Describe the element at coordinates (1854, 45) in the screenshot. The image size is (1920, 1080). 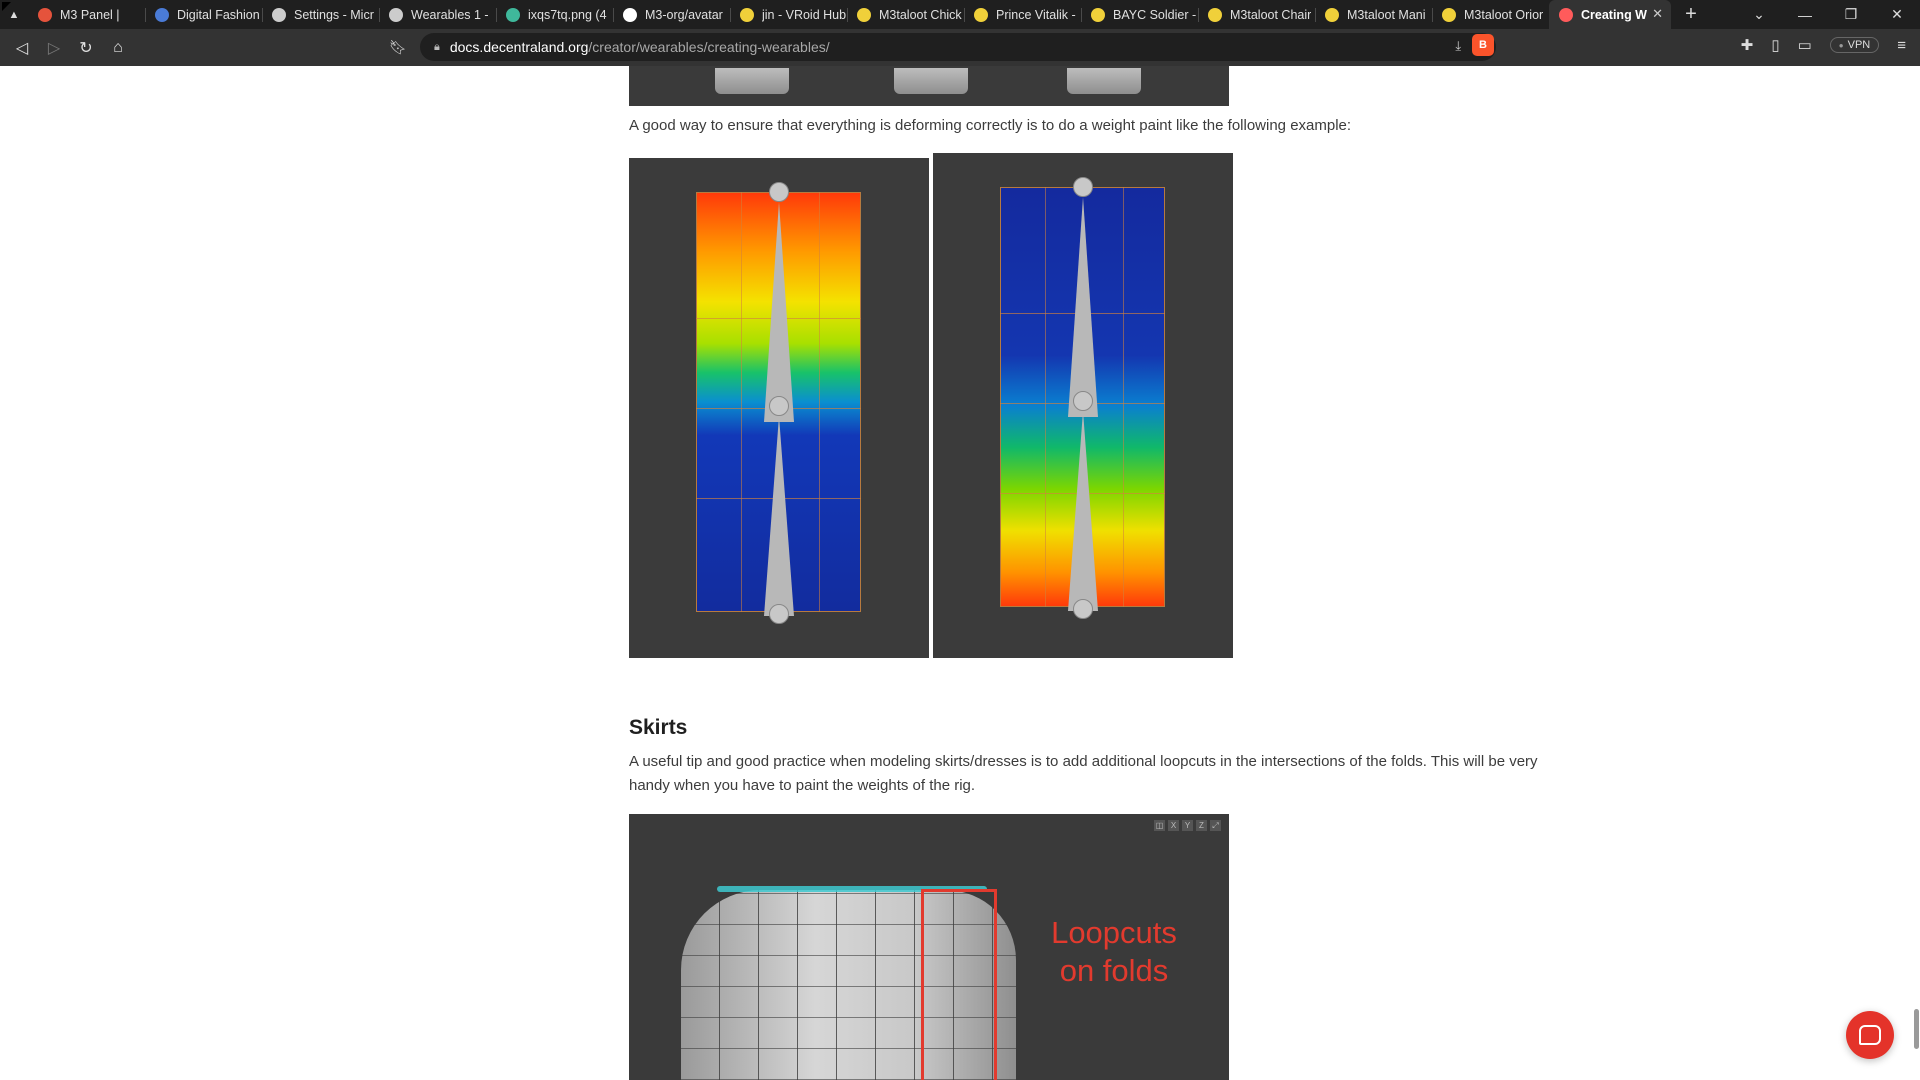
I see `vpn-button: VPN` at that location.